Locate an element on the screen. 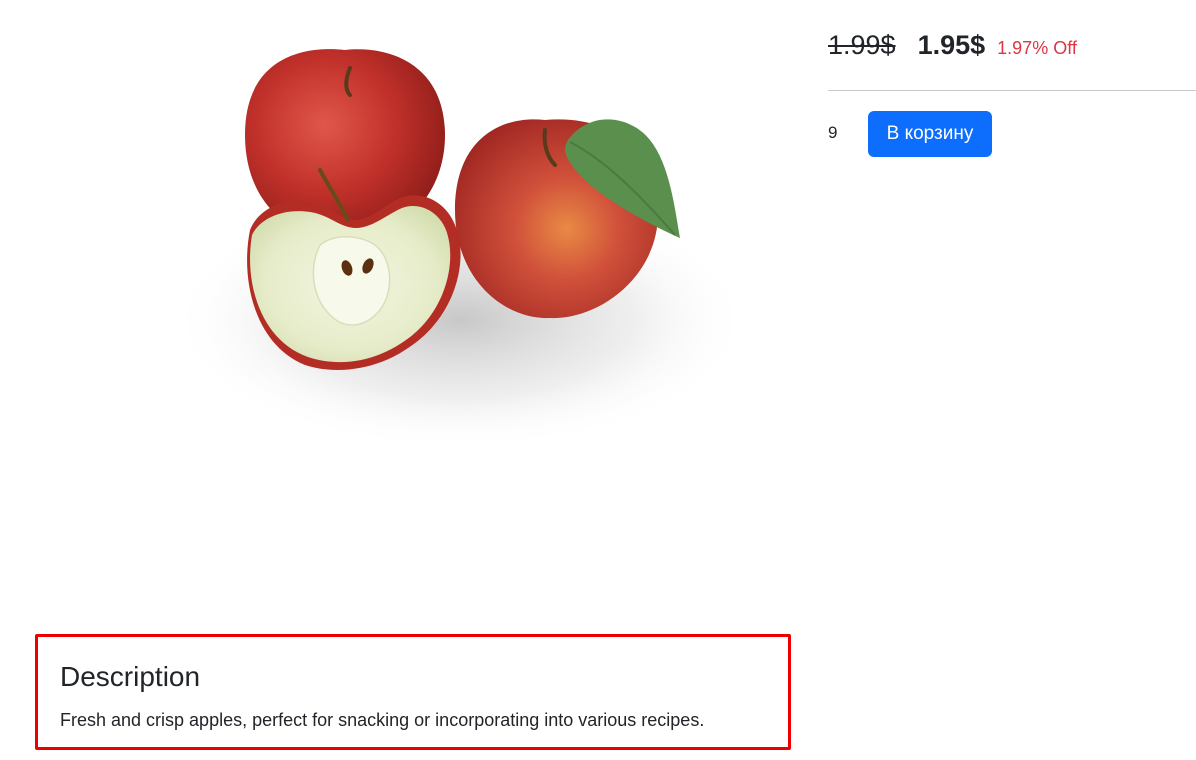 This screenshot has width=1196, height=760. discount-label: 1.97% Off is located at coordinates (1037, 48).